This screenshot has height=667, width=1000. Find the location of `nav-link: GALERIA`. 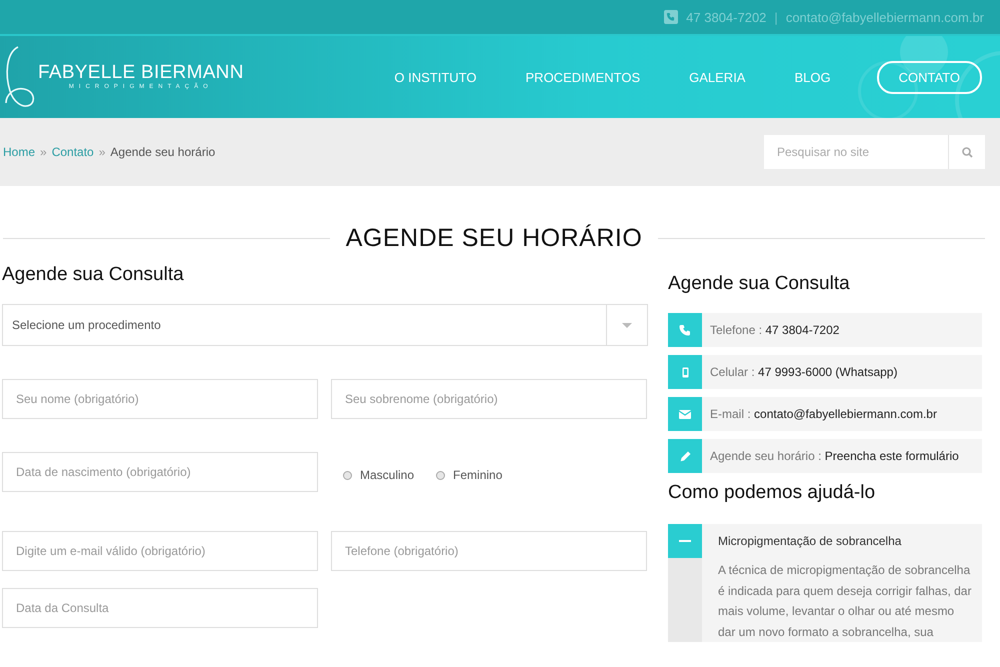

nav-link: GALERIA is located at coordinates (717, 77).